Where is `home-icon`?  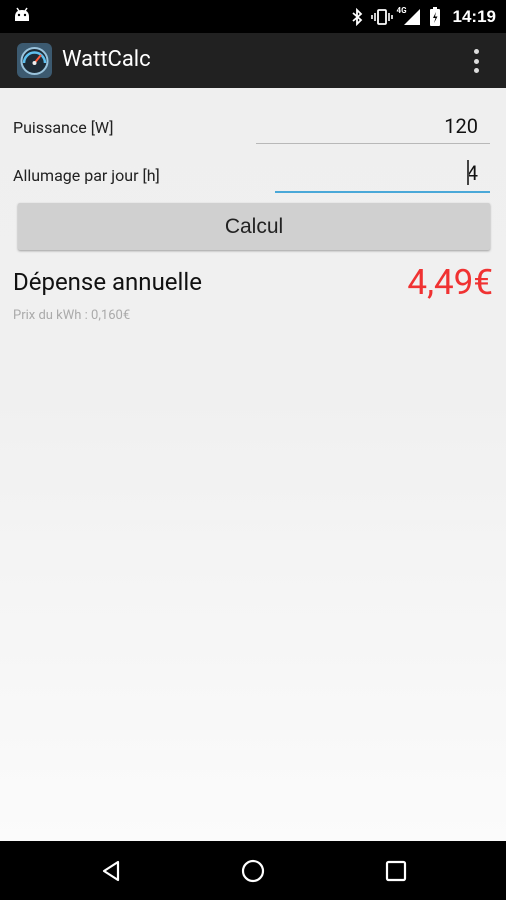 home-icon is located at coordinates (253, 871).